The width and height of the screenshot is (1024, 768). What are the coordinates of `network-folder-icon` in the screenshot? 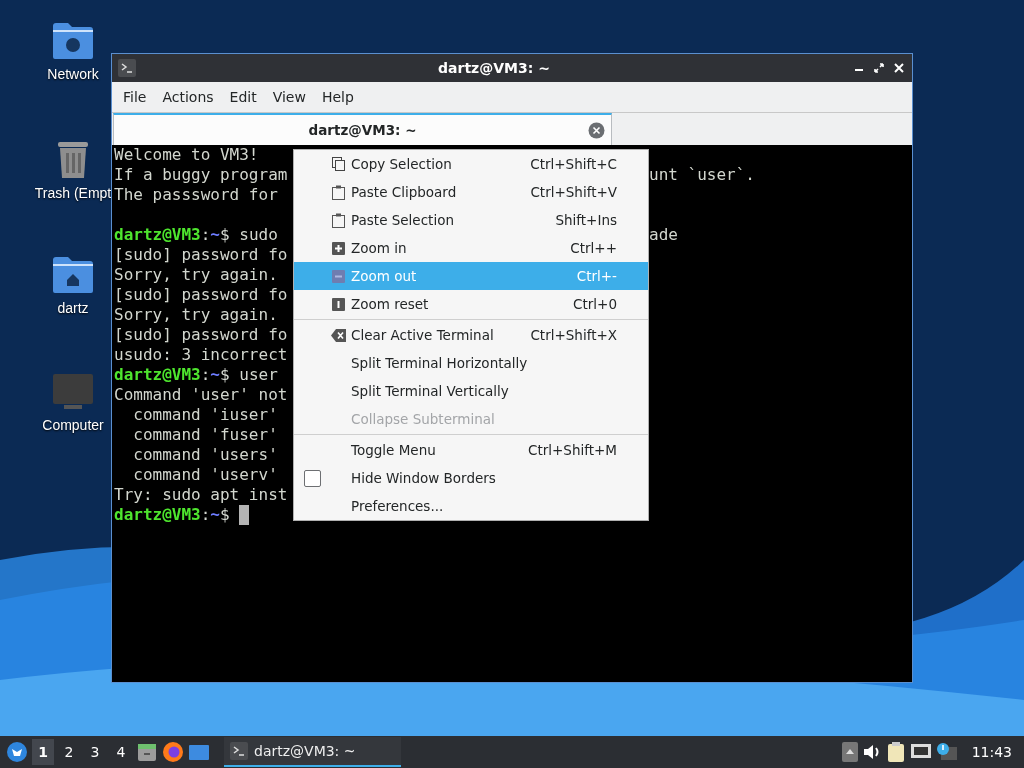 It's located at (73, 41).